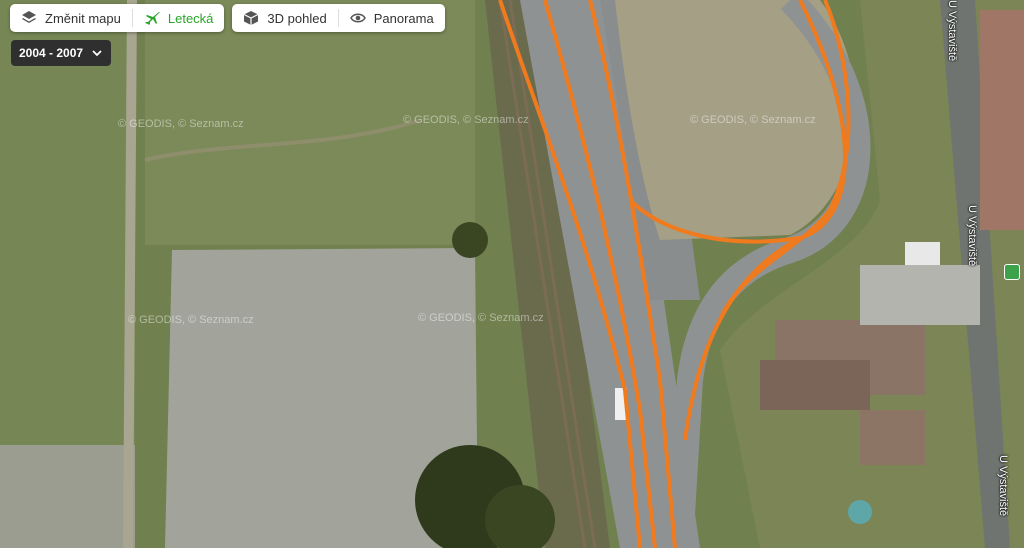  I want to click on imagery-date-selector: 2004 - 2007, so click(61, 53).